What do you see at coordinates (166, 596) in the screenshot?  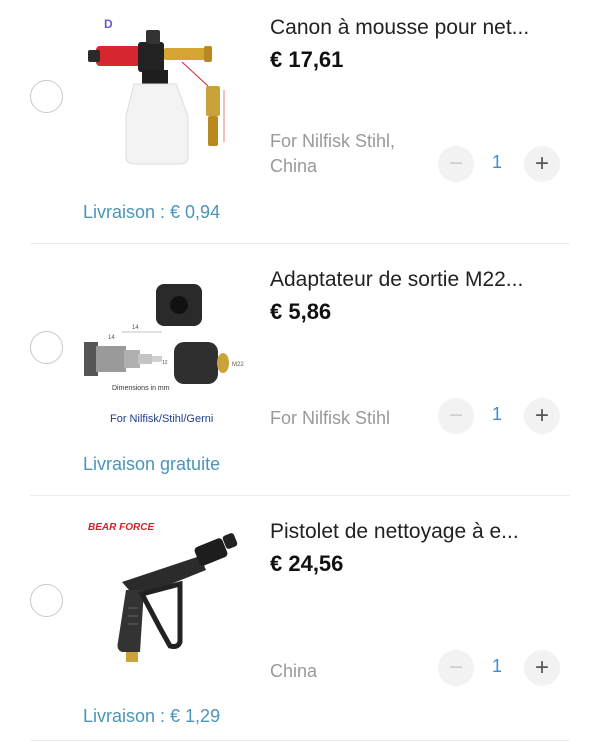 I see `spray-gun-image: BEAR FORCE` at bounding box center [166, 596].